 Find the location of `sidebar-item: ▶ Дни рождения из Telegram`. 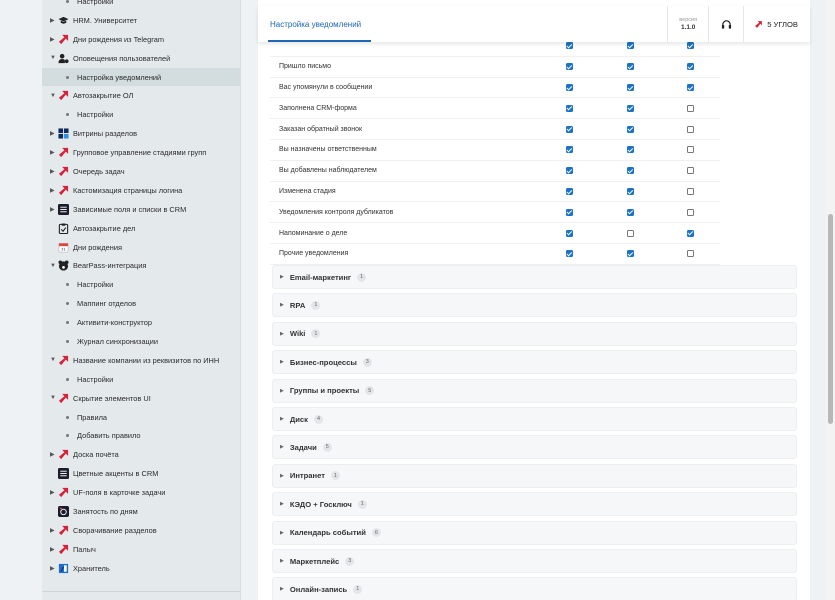

sidebar-item: ▶ Дни рождения из Telegram is located at coordinates (141, 39).